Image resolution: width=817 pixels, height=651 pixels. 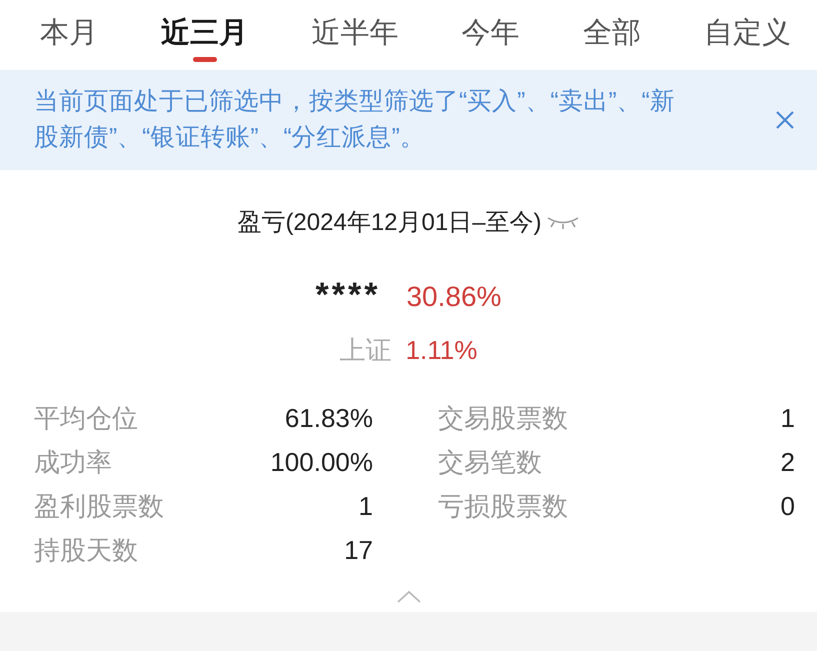 I want to click on close-icon, so click(x=785, y=120).